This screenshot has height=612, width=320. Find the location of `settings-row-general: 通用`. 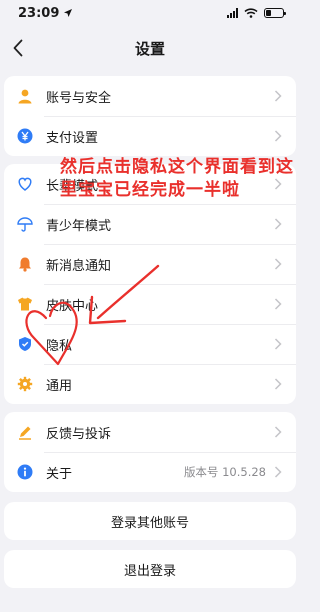

settings-row-general: 通用 is located at coordinates (150, 384).